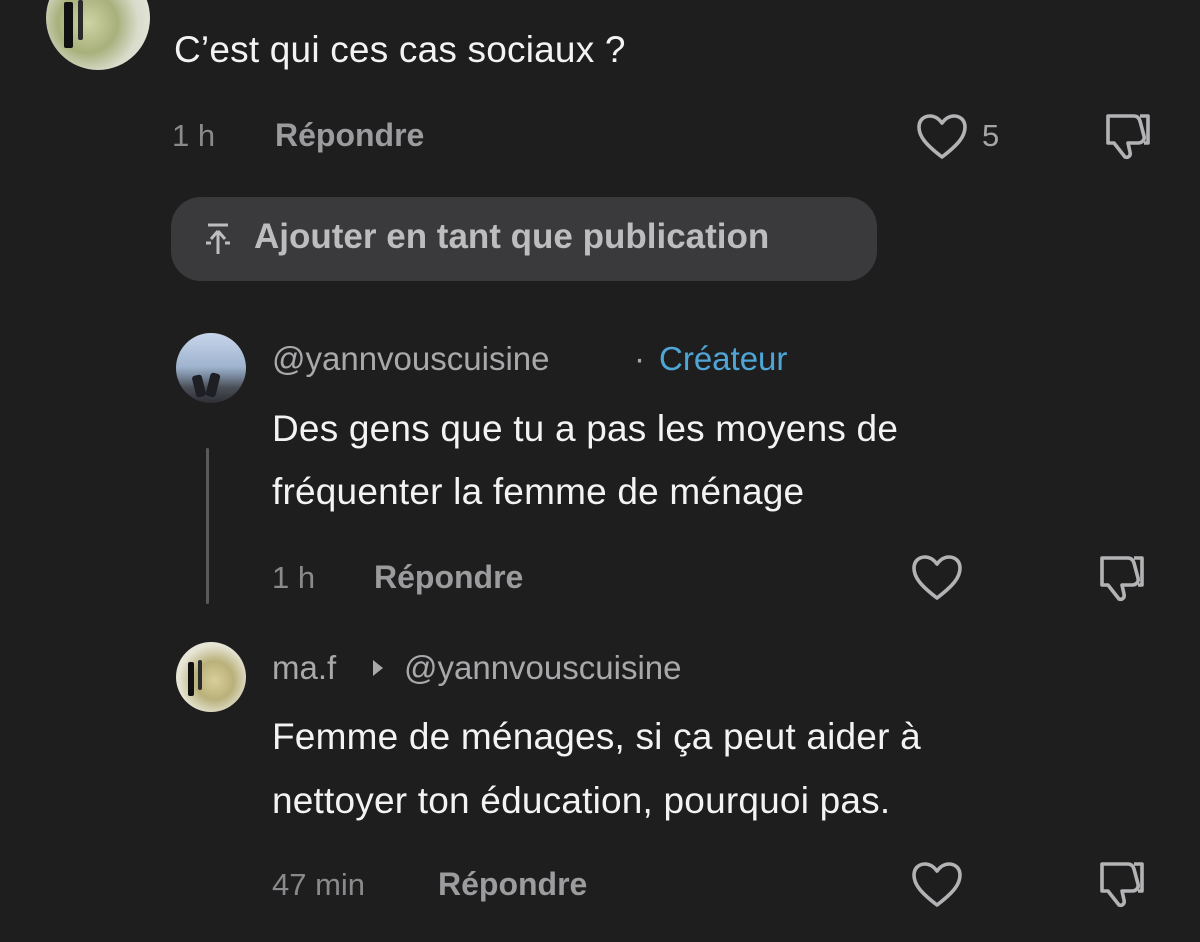 The width and height of the screenshot is (1200, 942). Describe the element at coordinates (723, 358) in the screenshot. I see `creator-badge: Créateur` at that location.